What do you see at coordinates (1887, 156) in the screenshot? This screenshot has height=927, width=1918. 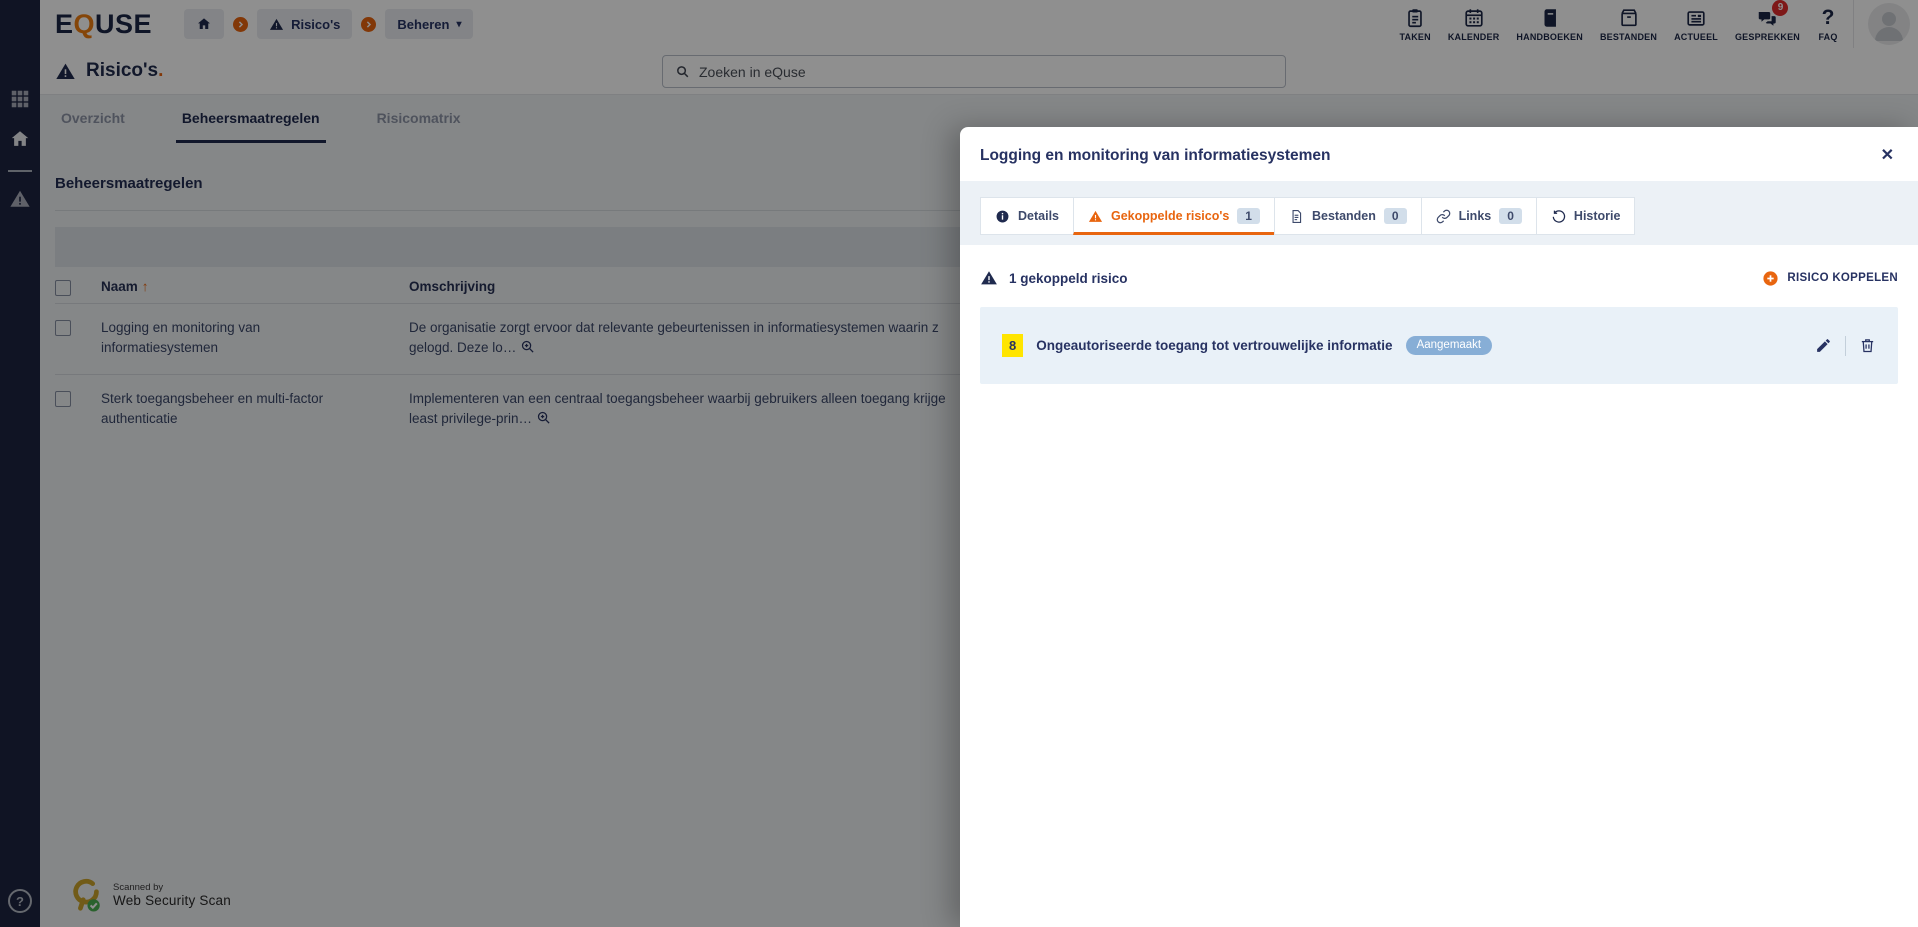 I see `close-icon: ✕` at bounding box center [1887, 156].